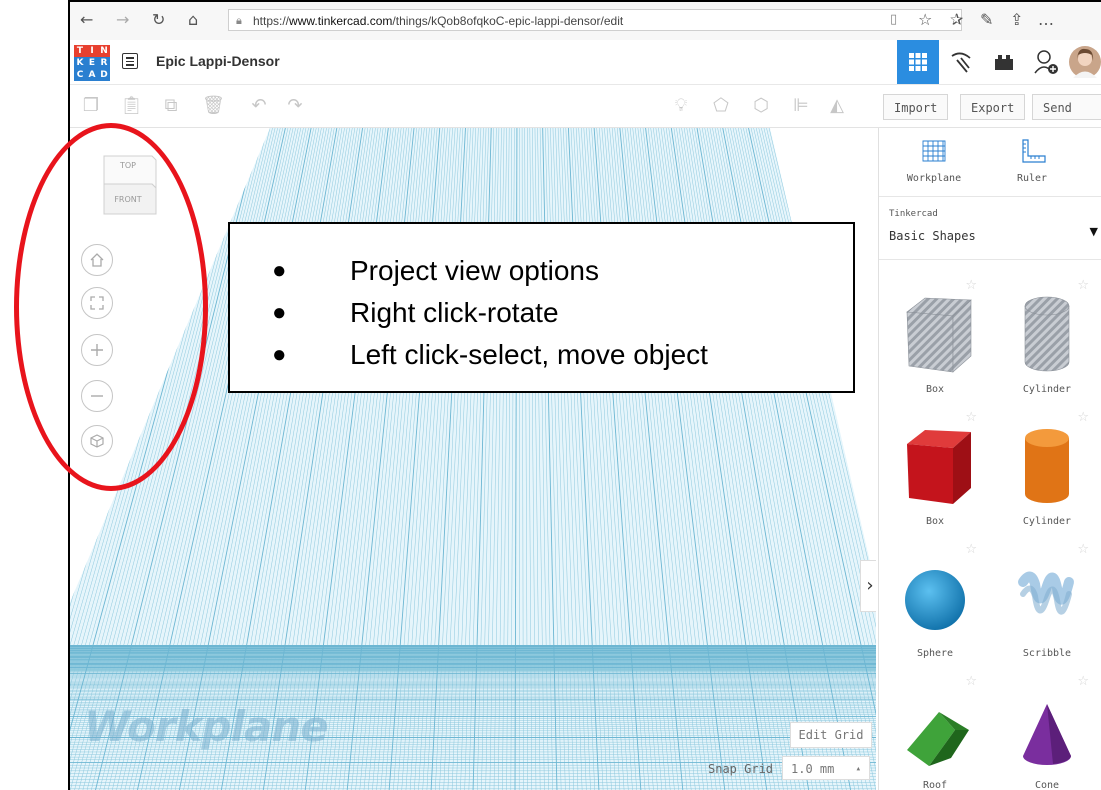  What do you see at coordinates (893, 20) in the screenshot?
I see `reading-view-icon: ▯` at bounding box center [893, 20].